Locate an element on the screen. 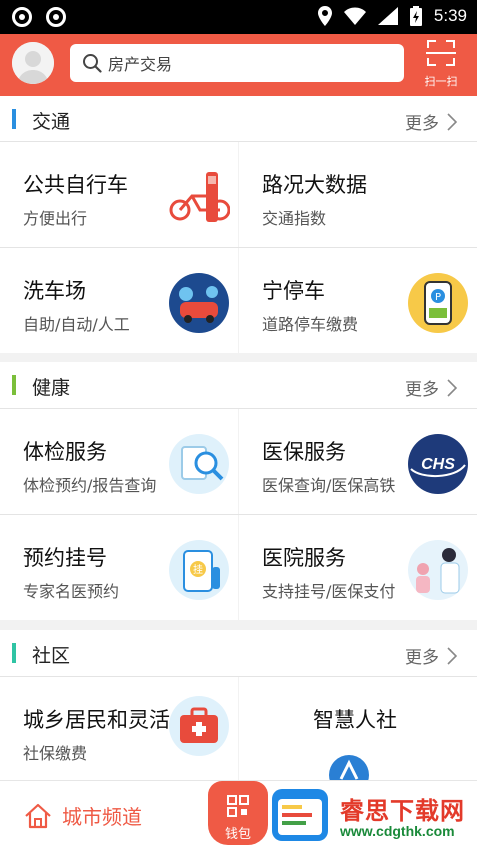 The width and height of the screenshot is (477, 848). car-wash-icon is located at coordinates (199, 303).